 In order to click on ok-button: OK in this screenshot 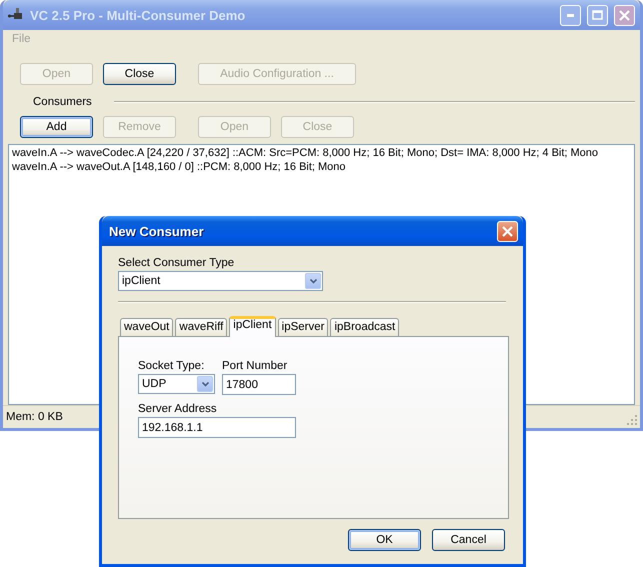, I will do `click(384, 540)`.